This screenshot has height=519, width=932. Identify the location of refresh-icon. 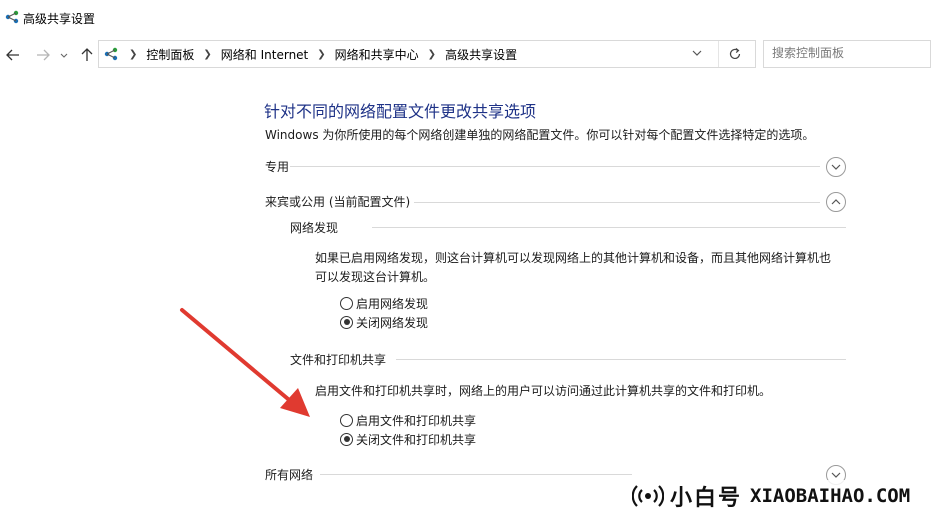
(735, 54).